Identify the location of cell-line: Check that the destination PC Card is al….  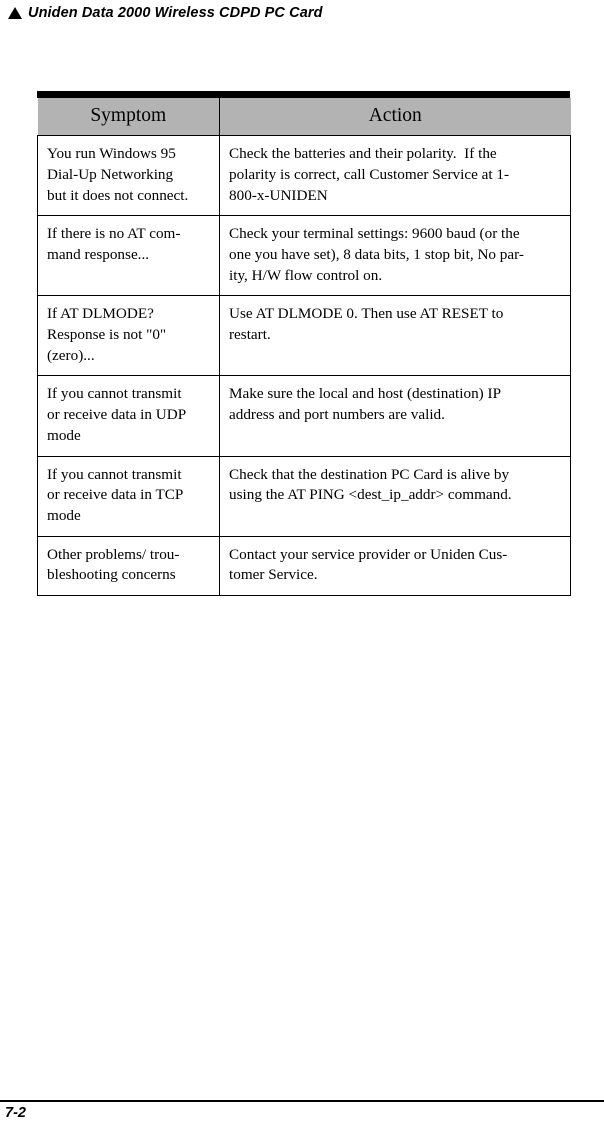
(369, 474).